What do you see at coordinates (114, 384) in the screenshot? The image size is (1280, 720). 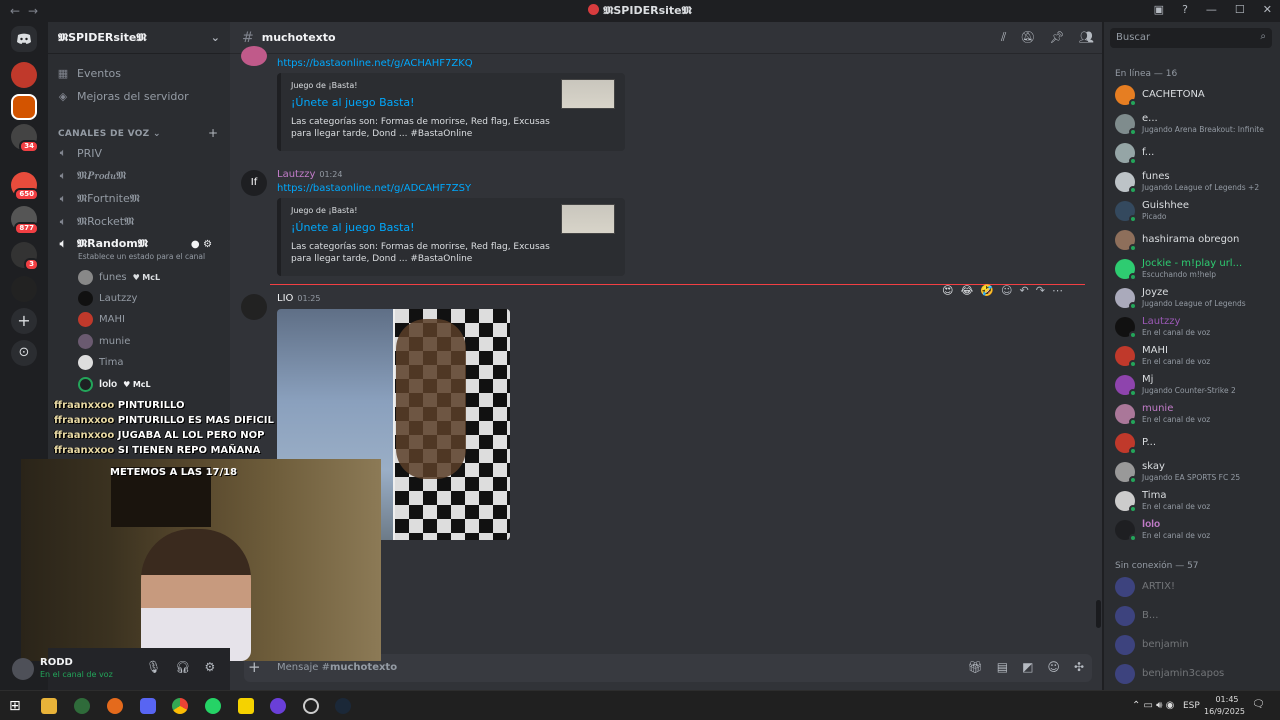 I see `voice-member: 𝐈𝐨𝐥𝐨 ♥ McL` at bounding box center [114, 384].